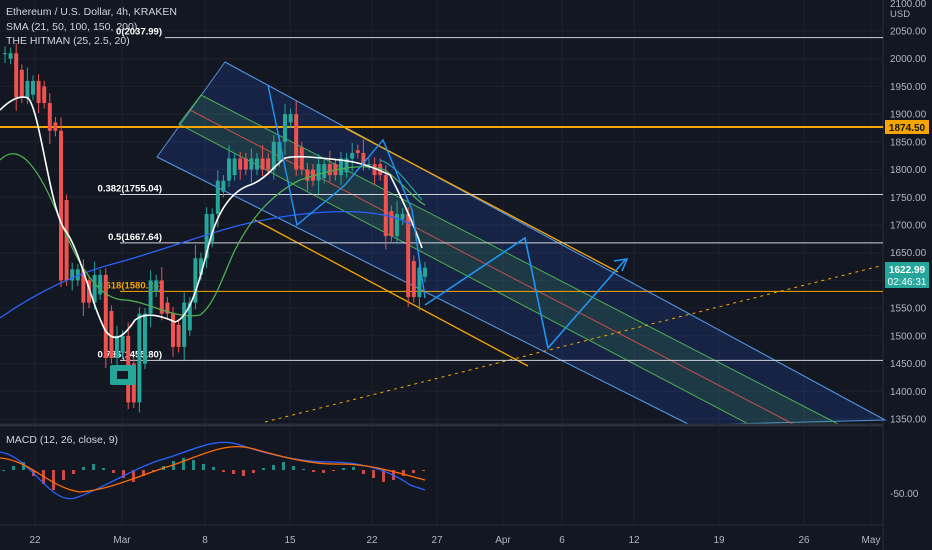 The height and width of the screenshot is (550, 932). Describe the element at coordinates (804, 540) in the screenshot. I see `time-tick-label: 26` at that location.